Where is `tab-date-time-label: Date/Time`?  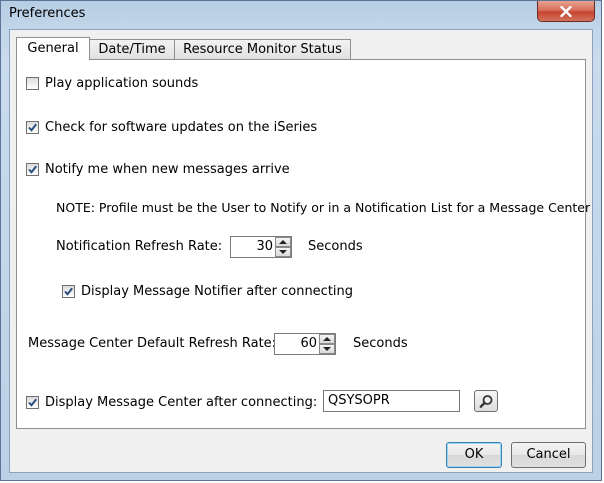 tab-date-time-label: Date/Time is located at coordinates (132, 49).